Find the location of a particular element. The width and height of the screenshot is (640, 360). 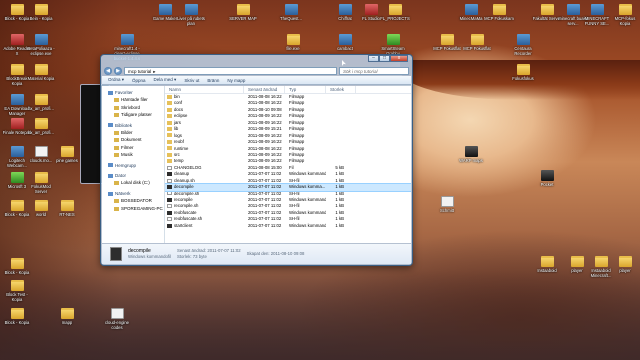

column-date: Senast ändrad is located at coordinates (264, 89).